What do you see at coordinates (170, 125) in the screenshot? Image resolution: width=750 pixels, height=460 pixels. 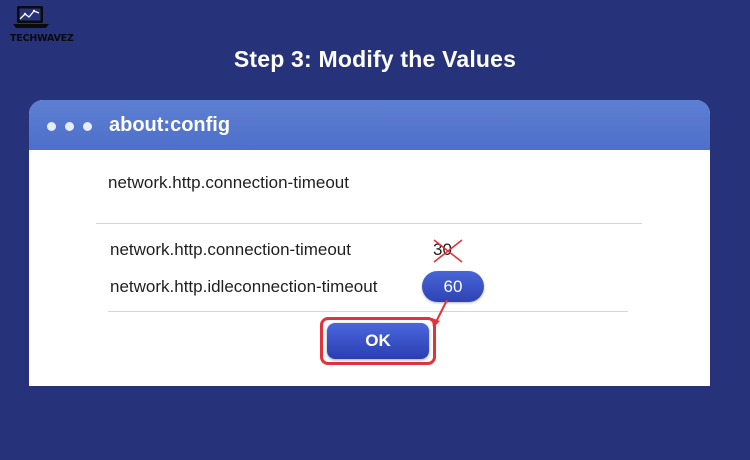 I see `window-title: about:config` at bounding box center [170, 125].